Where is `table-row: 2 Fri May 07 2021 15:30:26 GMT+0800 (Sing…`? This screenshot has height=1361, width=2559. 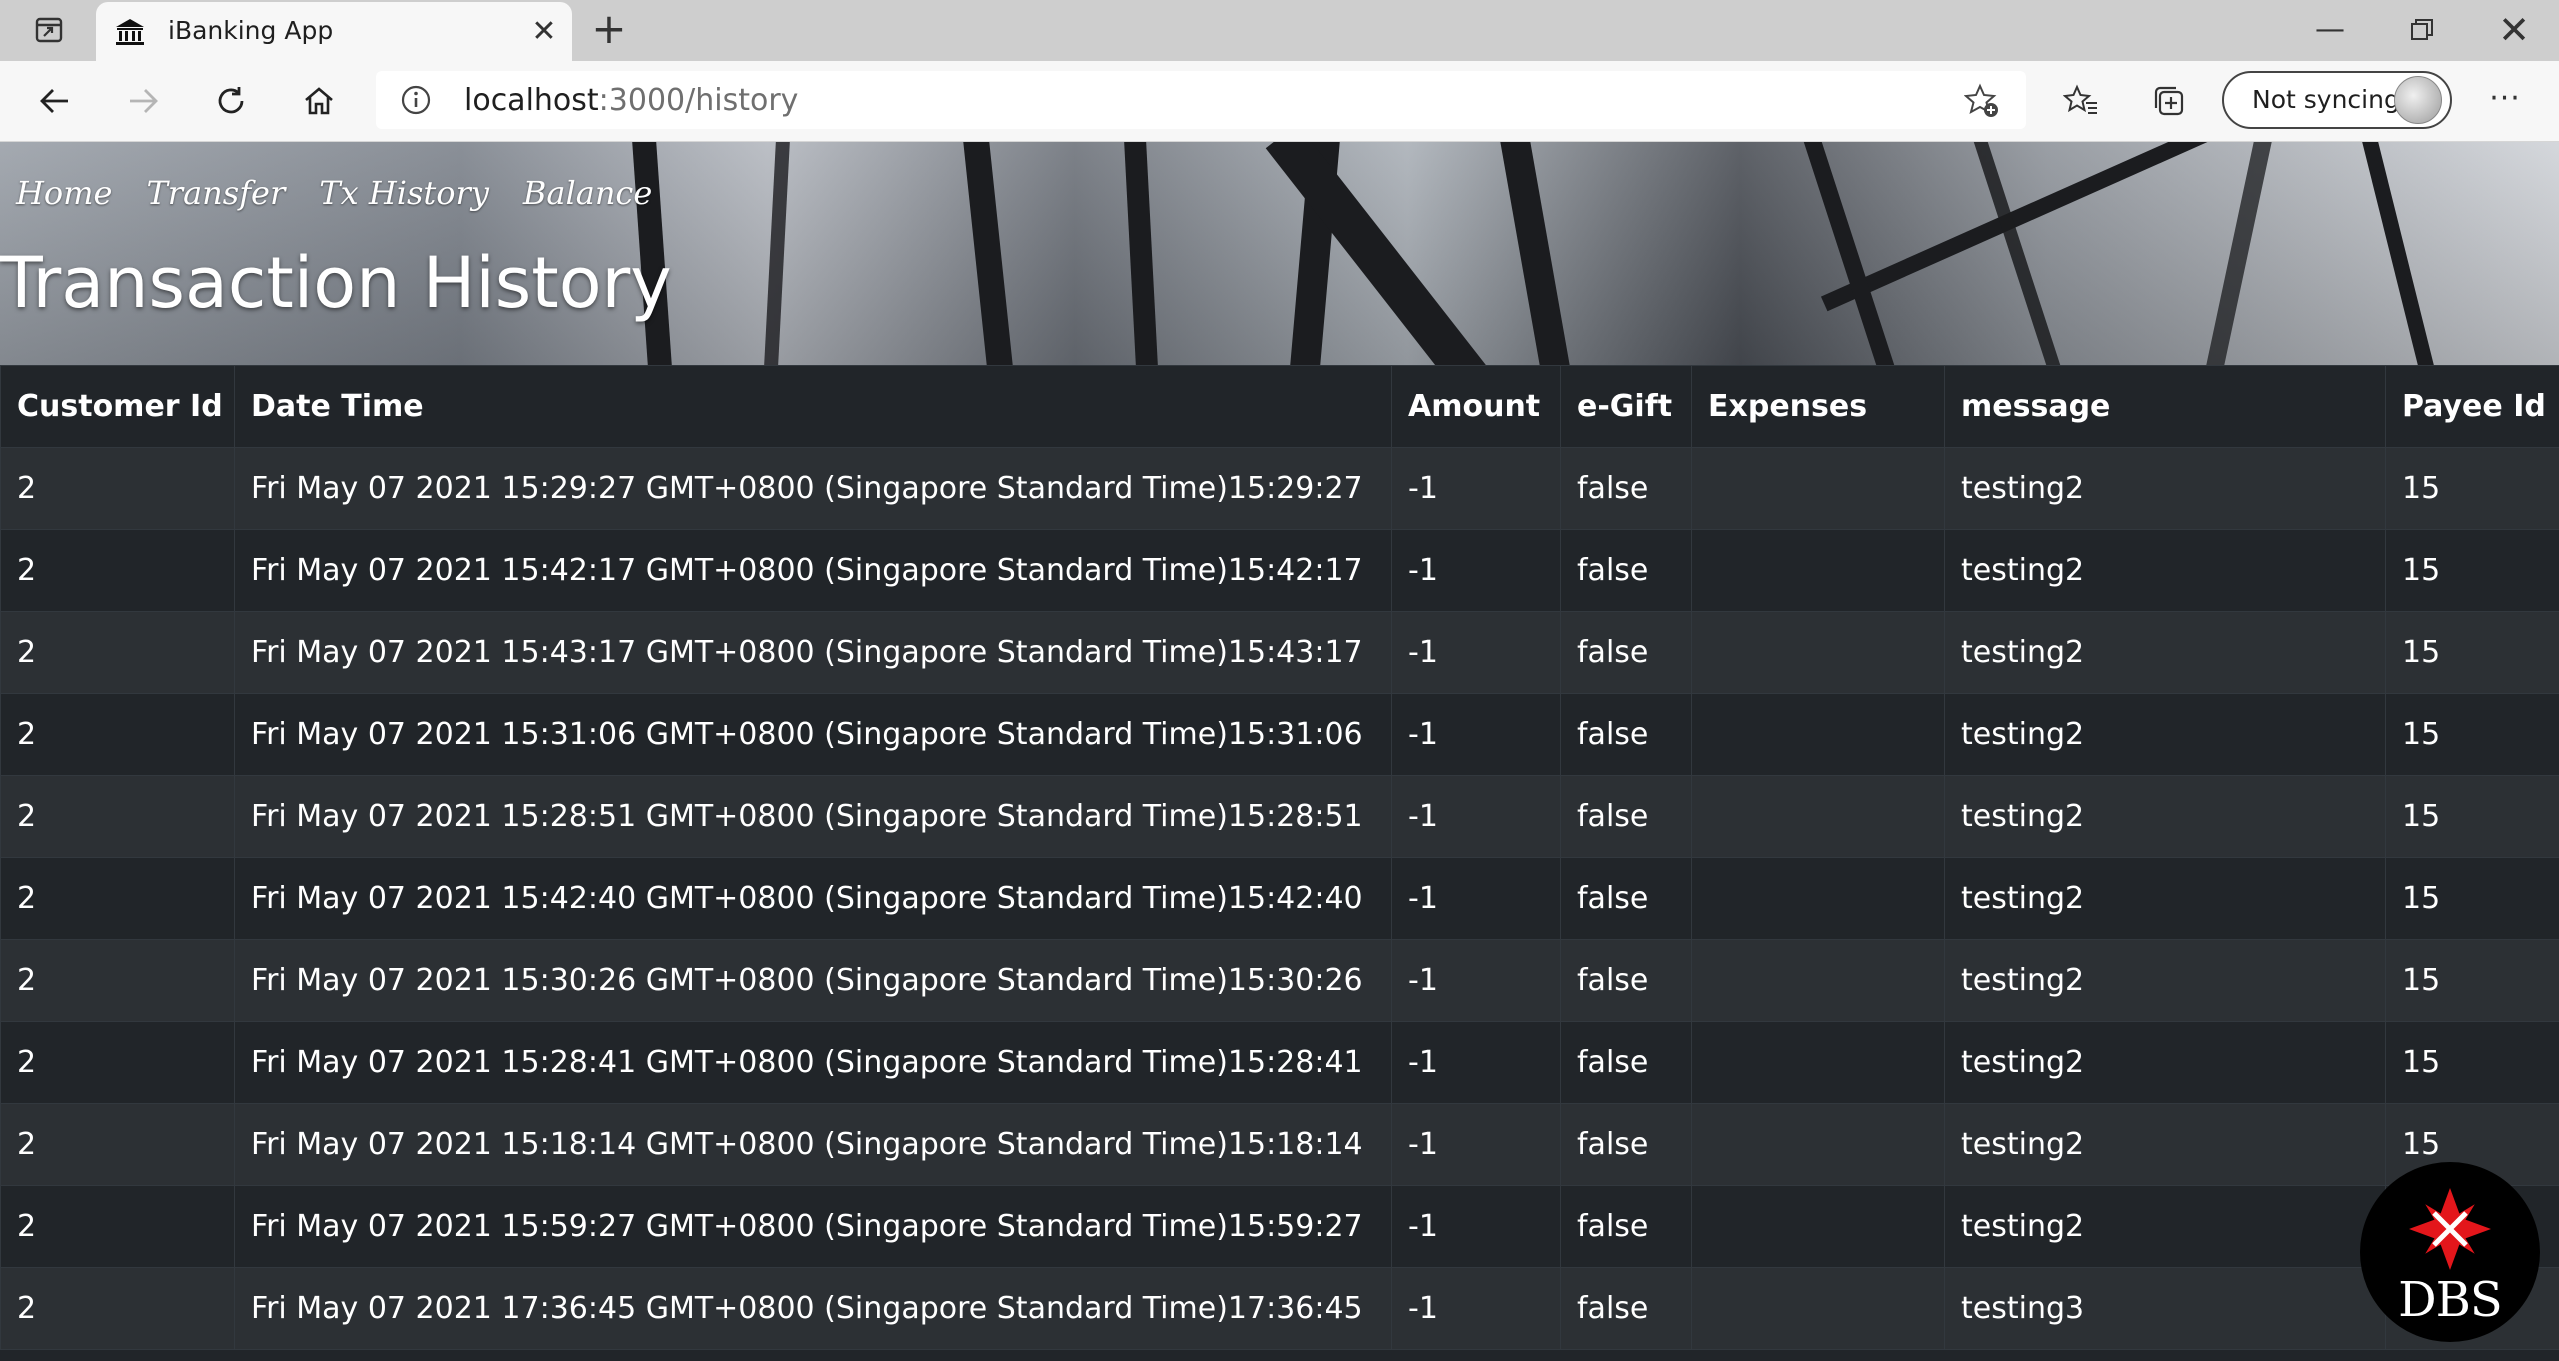 table-row: 2 Fri May 07 2021 15:30:26 GMT+0800 (Sing… is located at coordinates (1279, 980).